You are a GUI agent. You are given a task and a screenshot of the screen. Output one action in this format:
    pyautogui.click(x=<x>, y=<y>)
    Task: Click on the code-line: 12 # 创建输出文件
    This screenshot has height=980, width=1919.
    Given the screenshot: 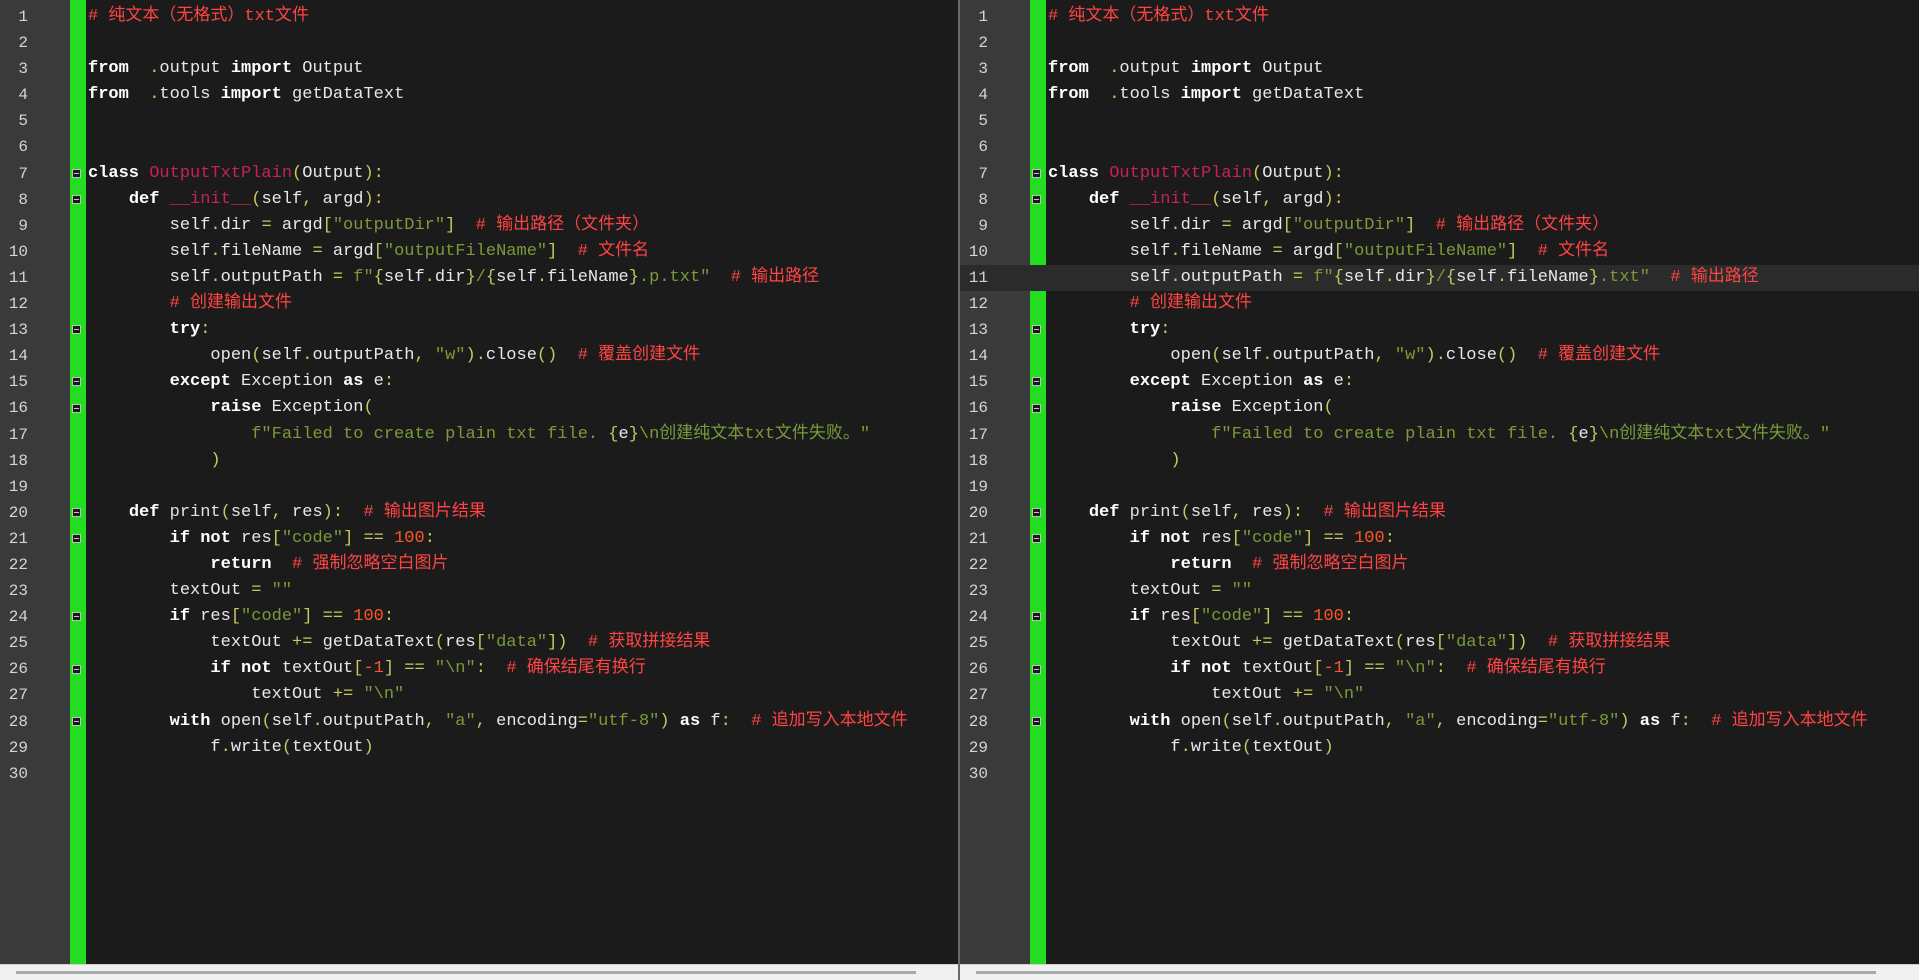 What is the action you would take?
    pyautogui.click(x=479, y=304)
    